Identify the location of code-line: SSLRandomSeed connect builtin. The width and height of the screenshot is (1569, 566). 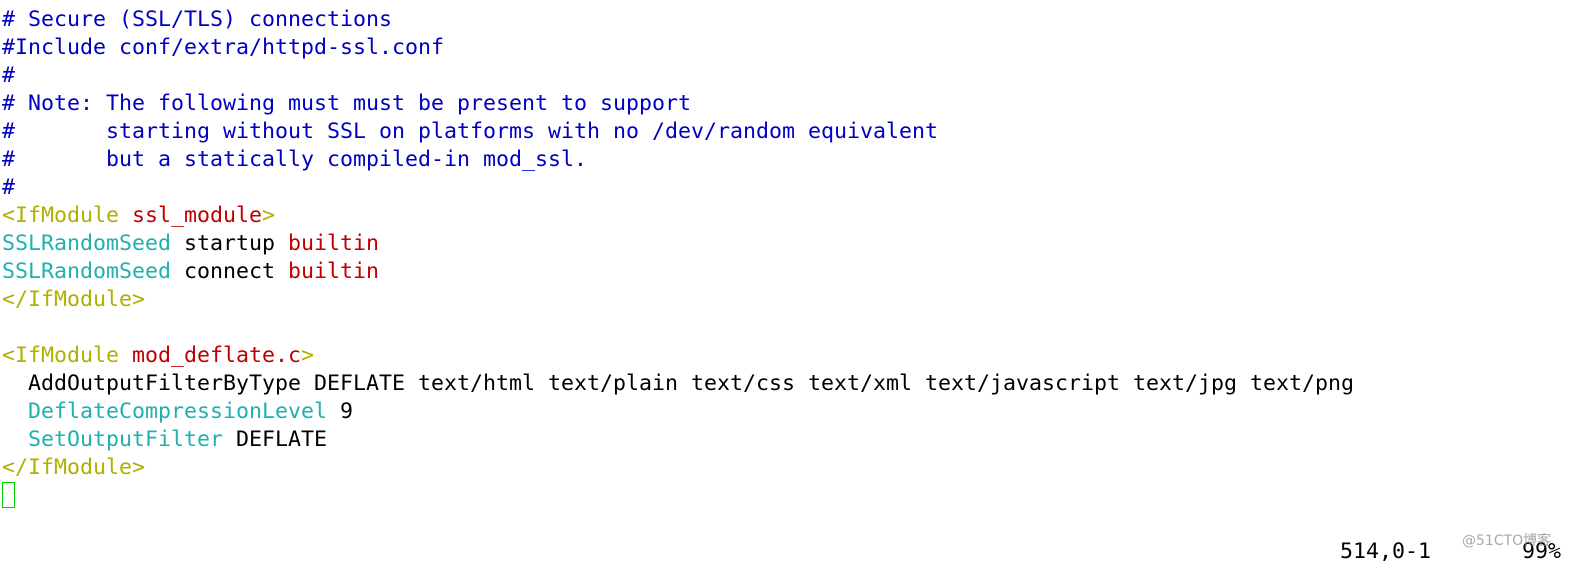
(678, 272).